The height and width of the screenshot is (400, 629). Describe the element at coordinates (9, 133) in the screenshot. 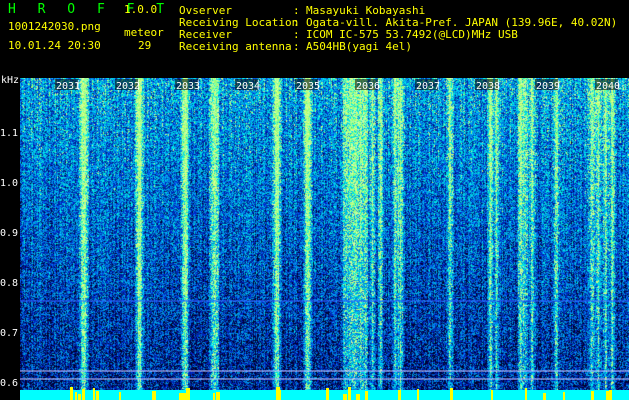

I see `frequency-tick-label: 1.1` at that location.